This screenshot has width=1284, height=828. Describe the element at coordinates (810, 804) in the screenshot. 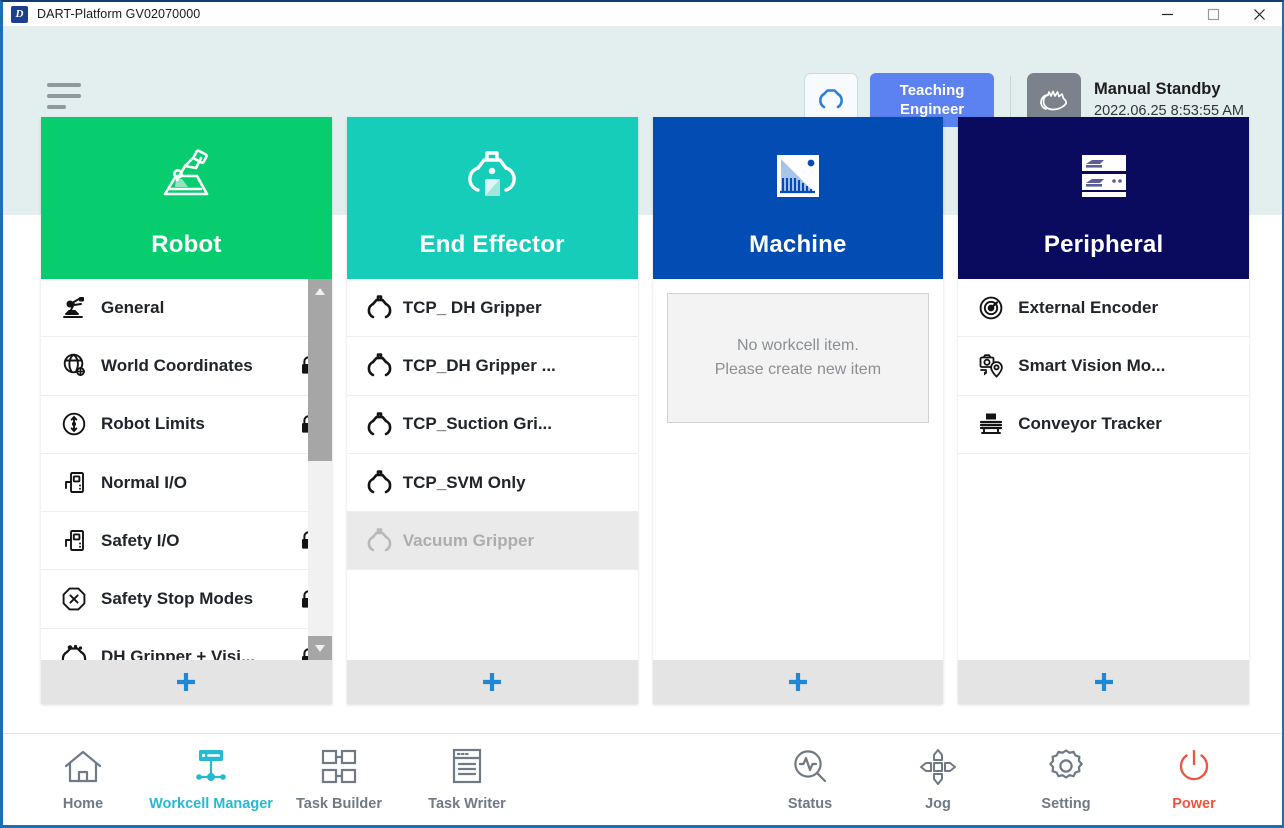

I see `nav-label: Status` at that location.